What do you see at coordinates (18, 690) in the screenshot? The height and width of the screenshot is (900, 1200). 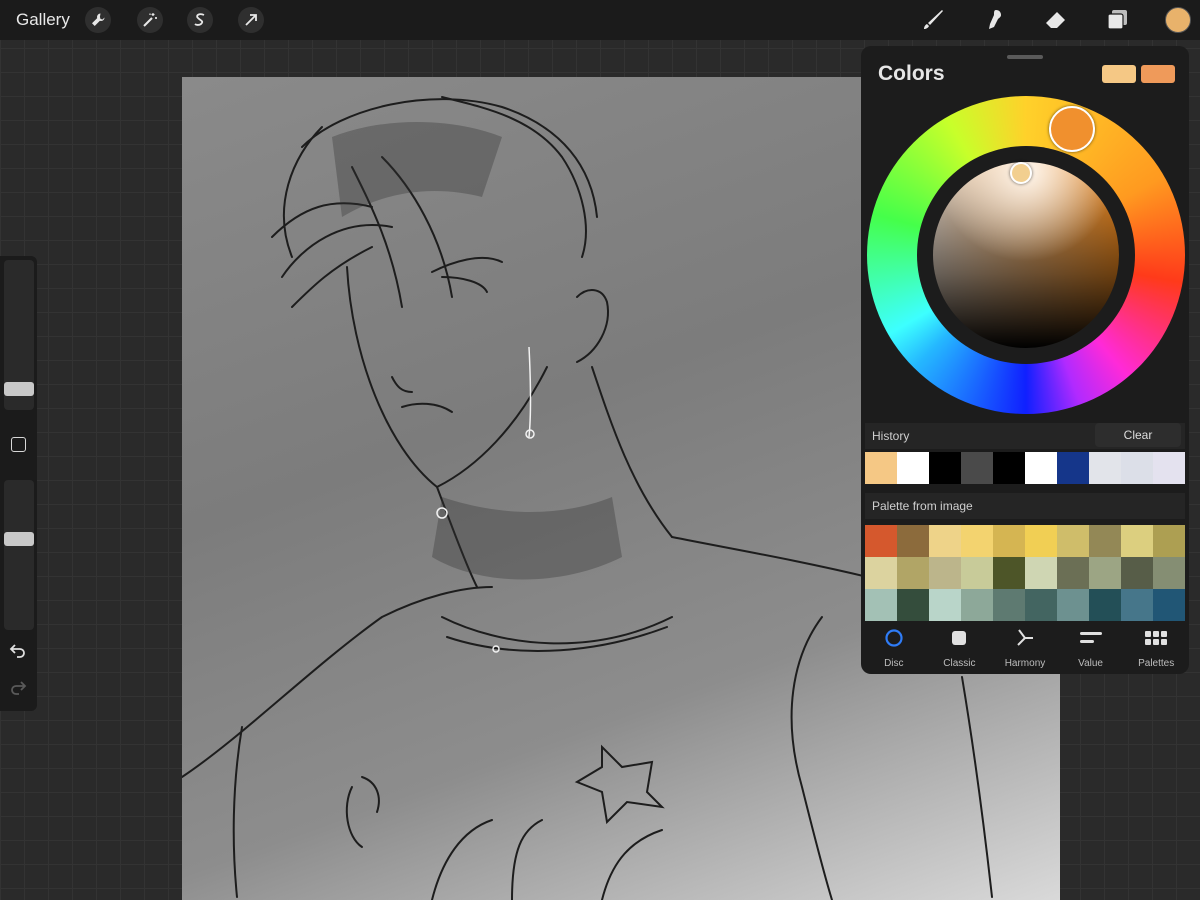 I see `redo-icon` at bounding box center [18, 690].